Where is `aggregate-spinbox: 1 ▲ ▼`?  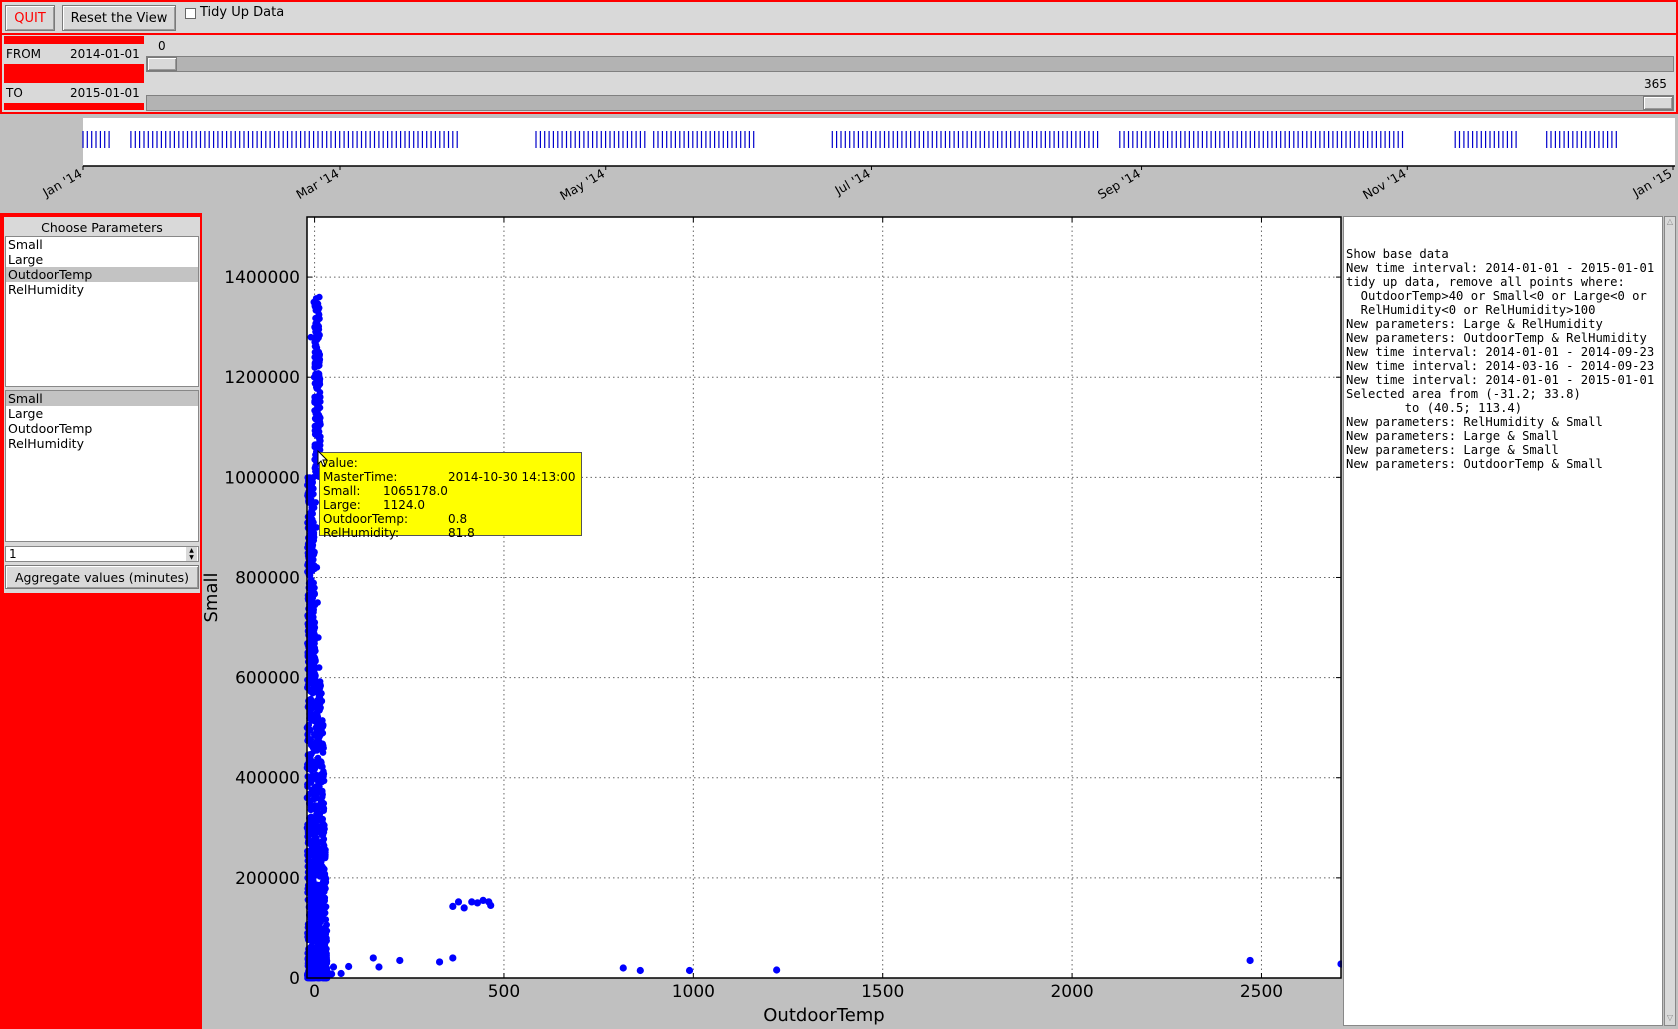 aggregate-spinbox: 1 ▲ ▼ is located at coordinates (102, 554).